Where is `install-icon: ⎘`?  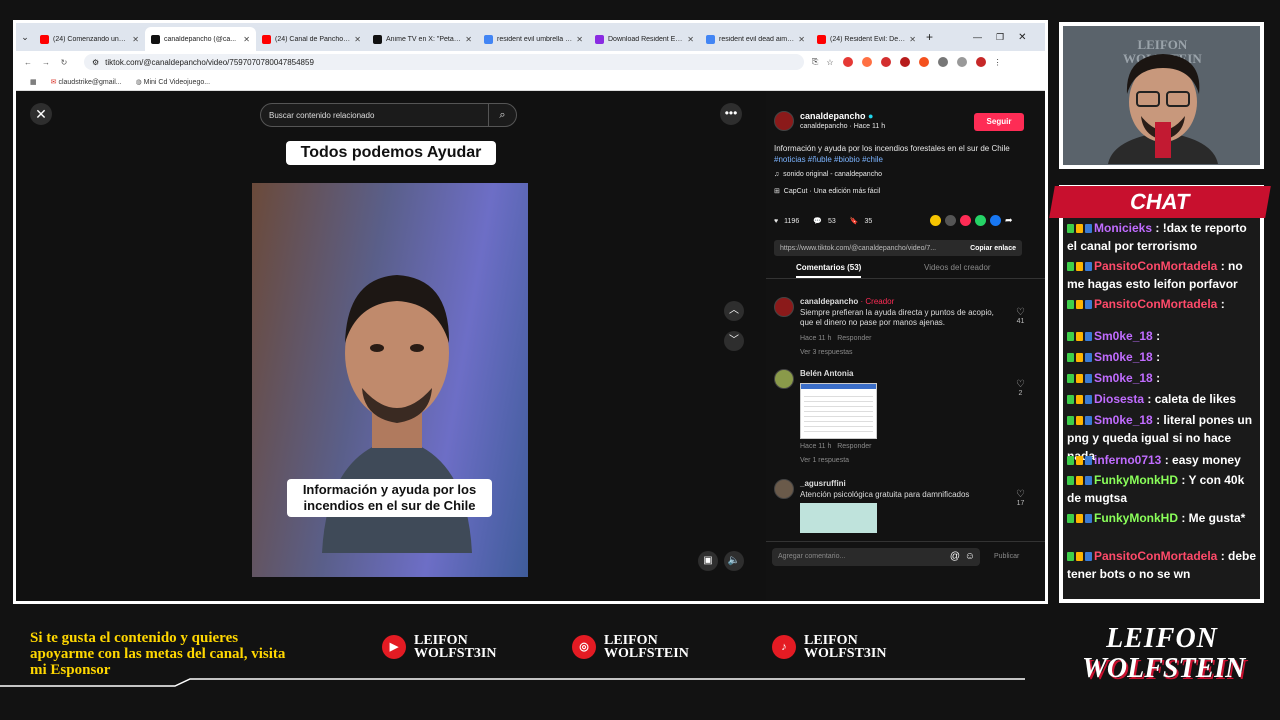 install-icon: ⎘ is located at coordinates (815, 62).